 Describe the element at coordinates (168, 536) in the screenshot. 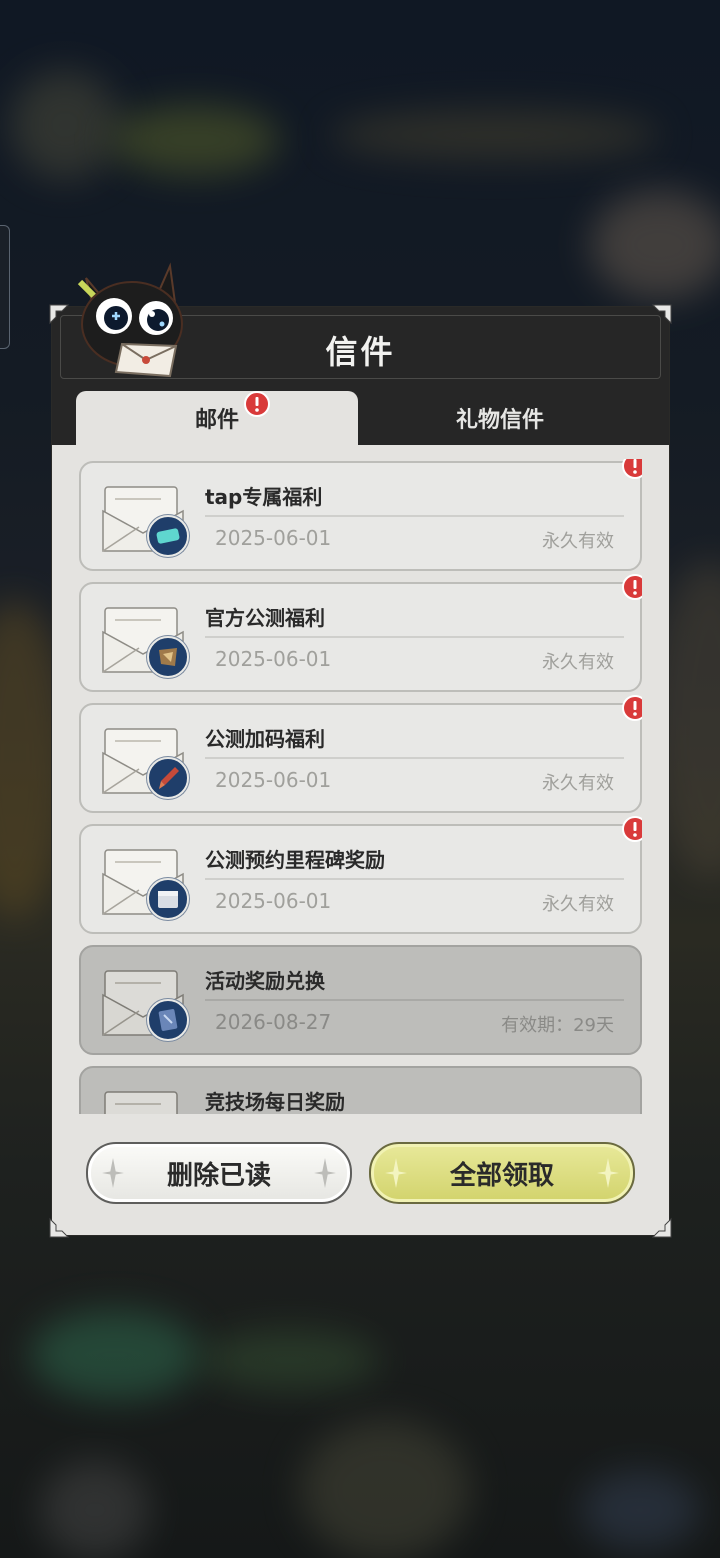

I see `tap-coupon-icon` at that location.